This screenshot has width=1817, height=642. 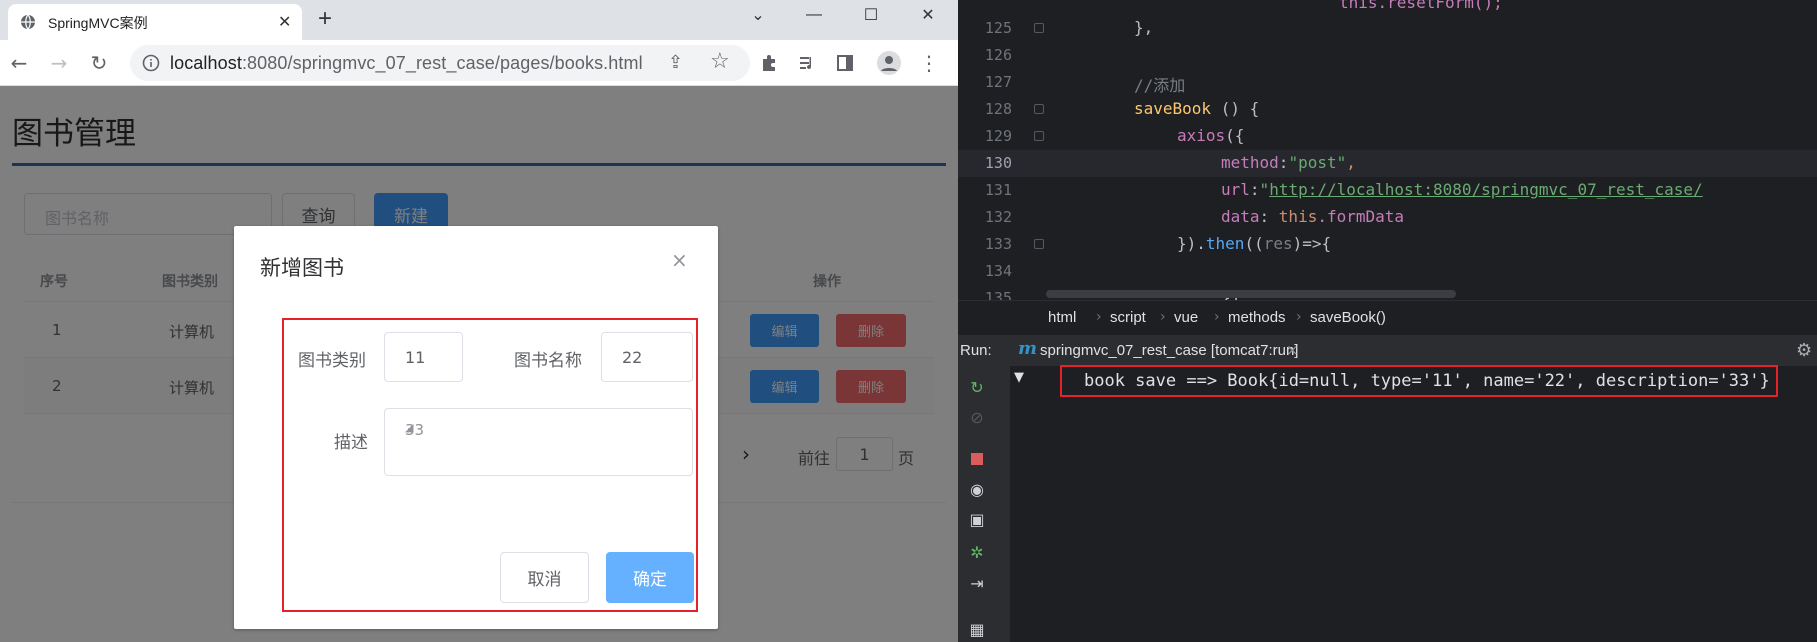 What do you see at coordinates (1387, 136) in the screenshot?
I see `code-line: 129 axios({` at bounding box center [1387, 136].